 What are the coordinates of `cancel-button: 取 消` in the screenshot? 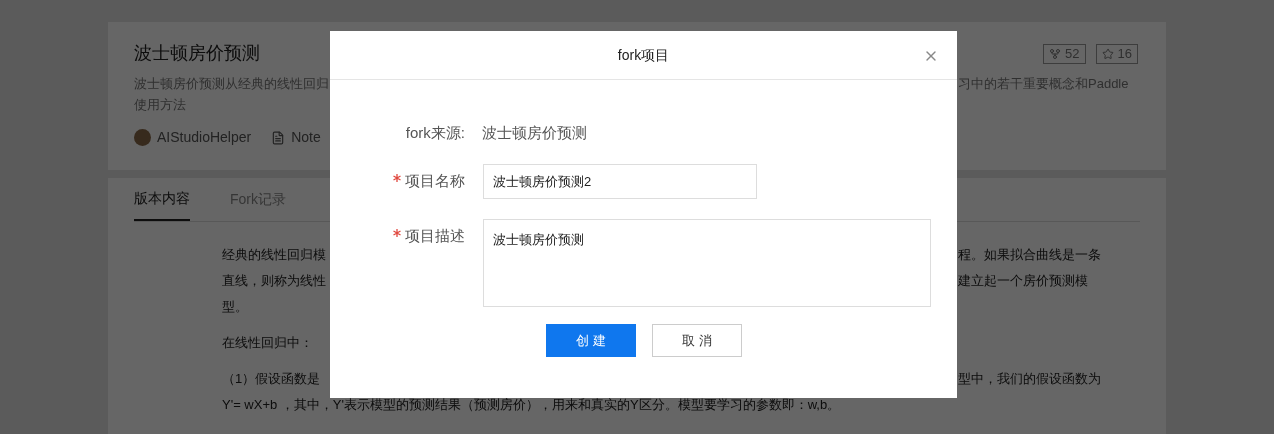 It's located at (697, 340).